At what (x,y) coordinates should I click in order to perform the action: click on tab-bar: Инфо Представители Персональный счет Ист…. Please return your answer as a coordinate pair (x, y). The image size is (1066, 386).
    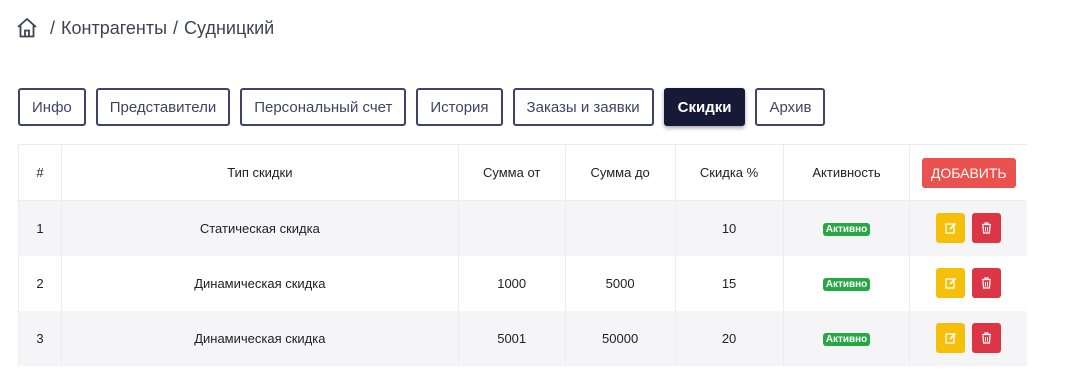
    Looking at the image, I should click on (422, 107).